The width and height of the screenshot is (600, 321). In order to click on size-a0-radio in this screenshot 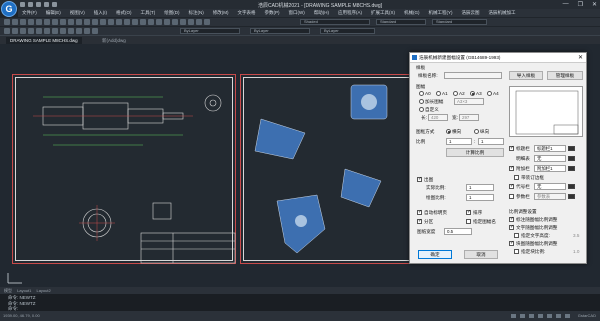, I will do `click(421, 93)`.